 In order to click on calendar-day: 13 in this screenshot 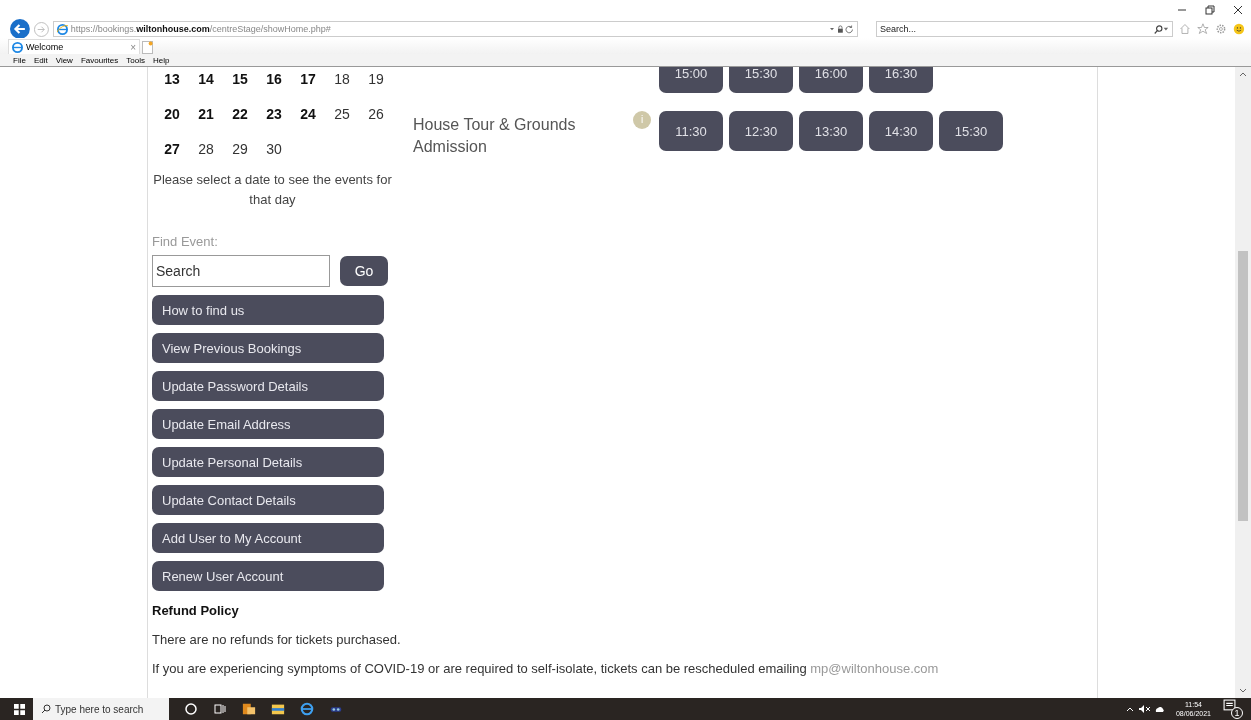, I will do `click(172, 78)`.